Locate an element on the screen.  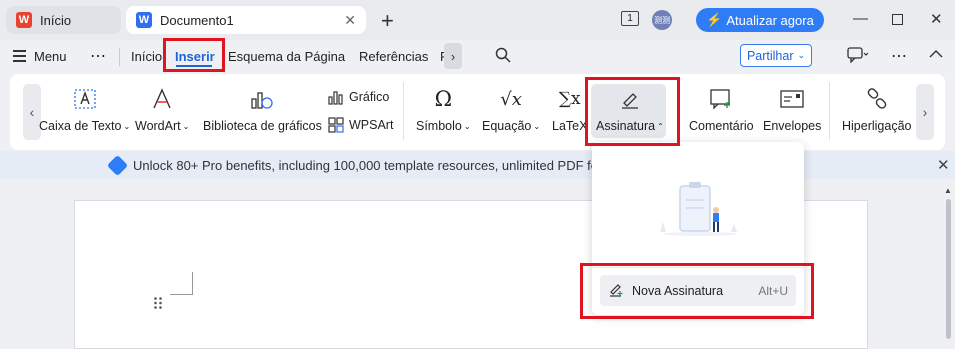
wordart-button: WordArt ⌄ is located at coordinates (162, 109).